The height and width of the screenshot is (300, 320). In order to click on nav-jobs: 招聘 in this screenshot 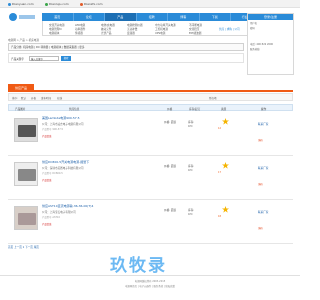, I will do `click(152, 17)`.